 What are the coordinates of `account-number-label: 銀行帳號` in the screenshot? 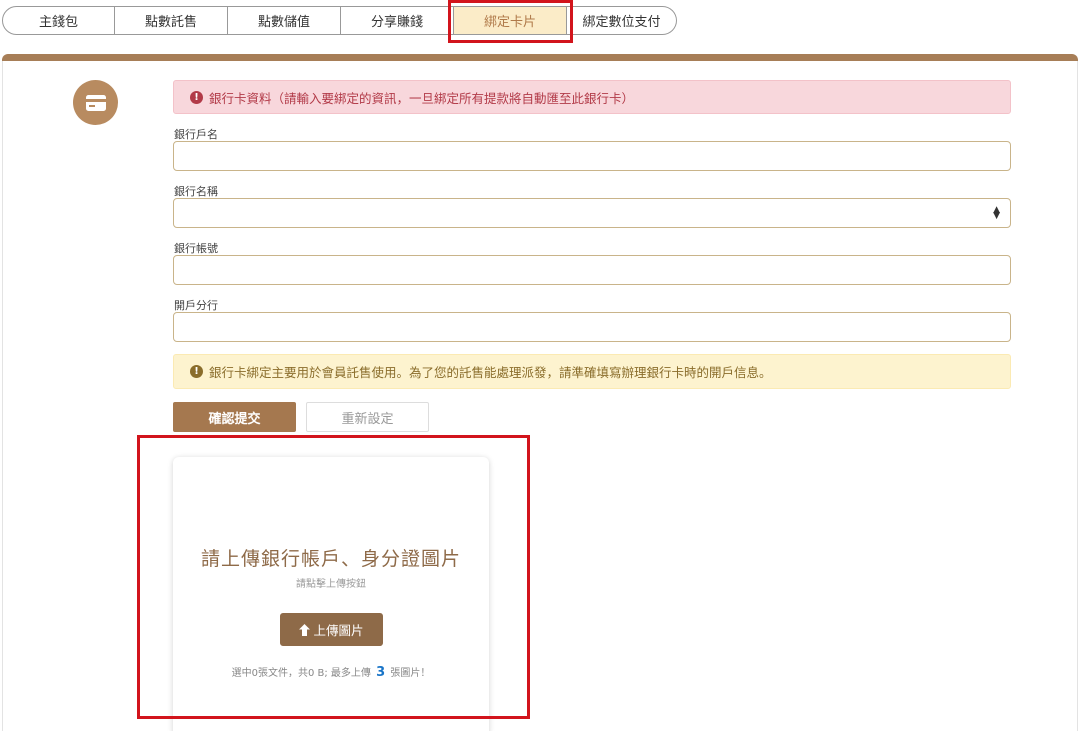 It's located at (196, 248).